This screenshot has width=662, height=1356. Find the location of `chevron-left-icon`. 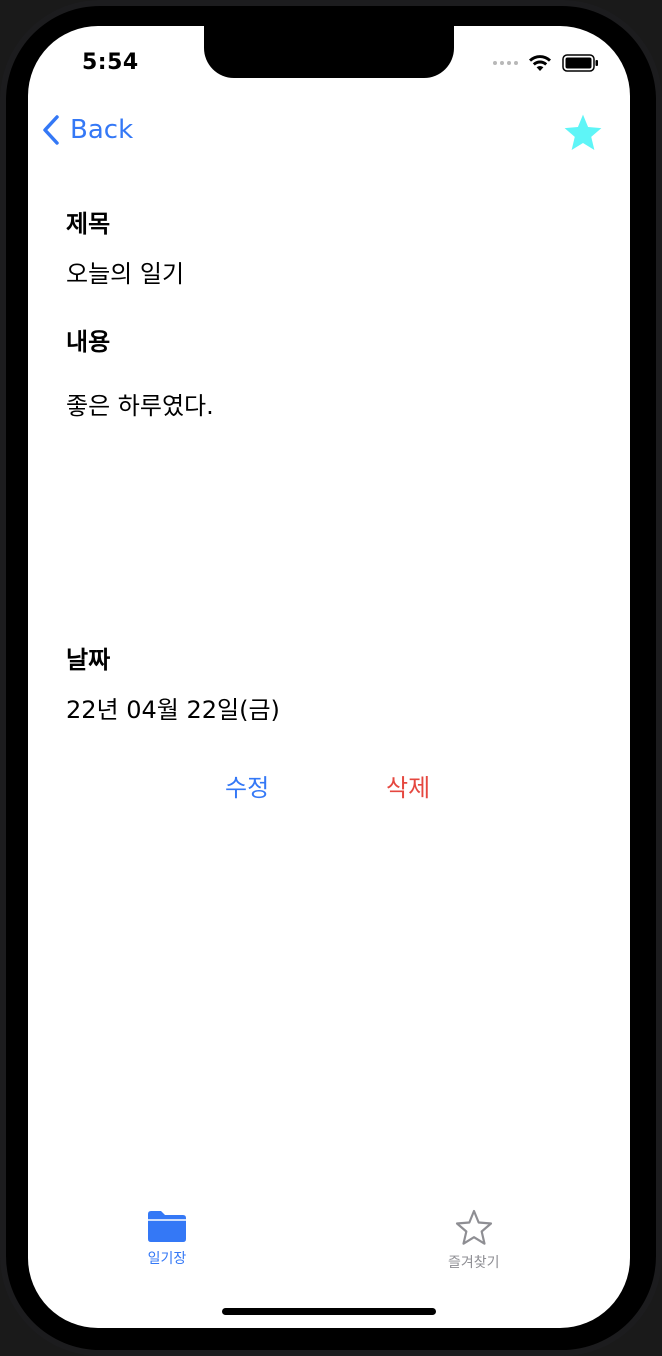

chevron-left-icon is located at coordinates (51, 130).